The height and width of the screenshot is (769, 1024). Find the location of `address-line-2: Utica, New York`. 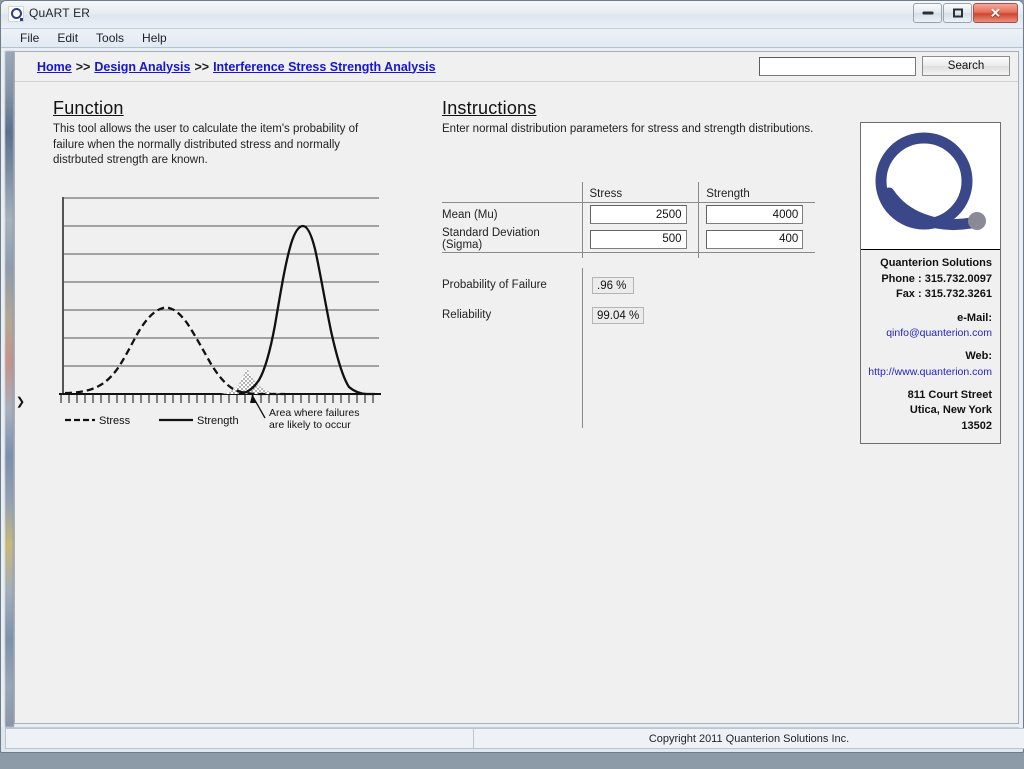

address-line-2: Utica, New York is located at coordinates (950, 410).